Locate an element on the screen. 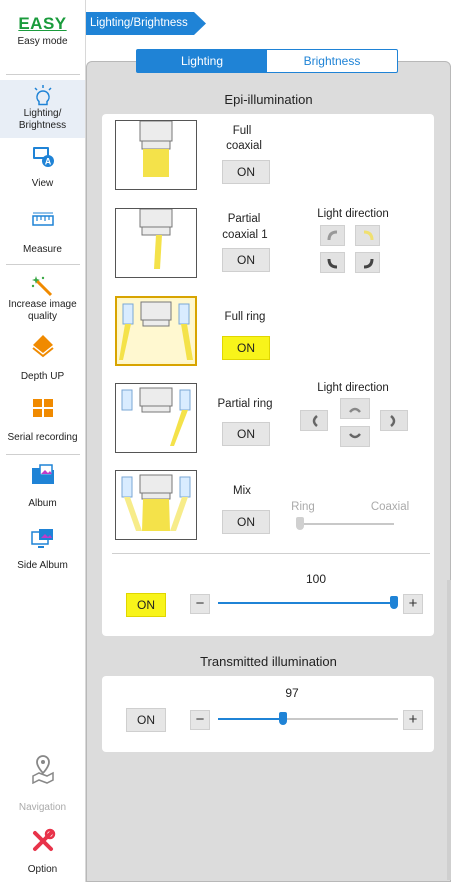  mix-thumbnail is located at coordinates (156, 505).